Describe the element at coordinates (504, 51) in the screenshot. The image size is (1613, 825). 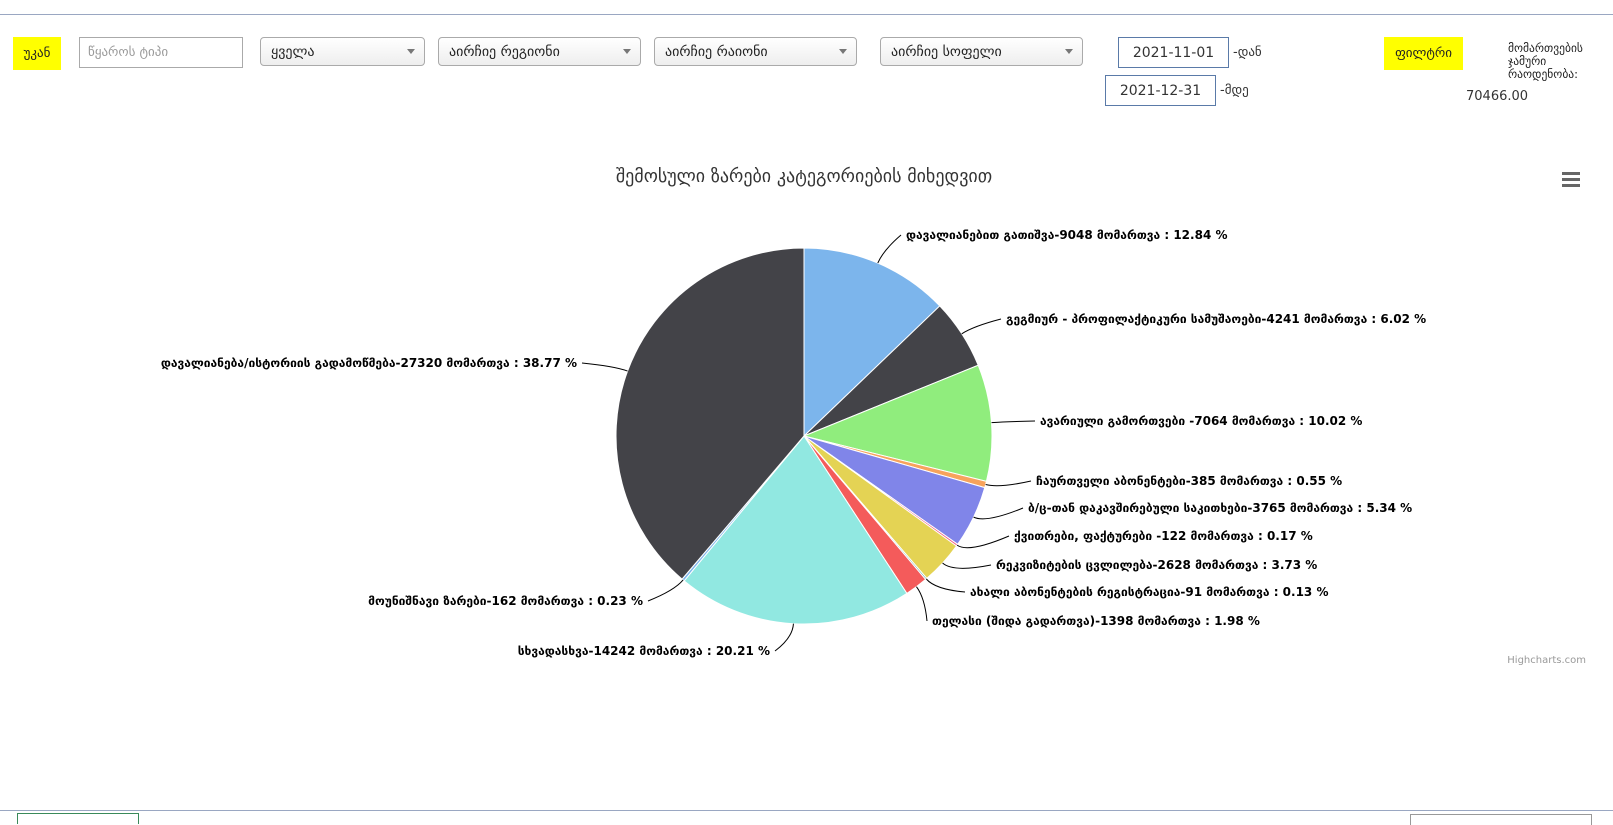
I see `region-select-value: აირჩიე რეგიონი` at that location.